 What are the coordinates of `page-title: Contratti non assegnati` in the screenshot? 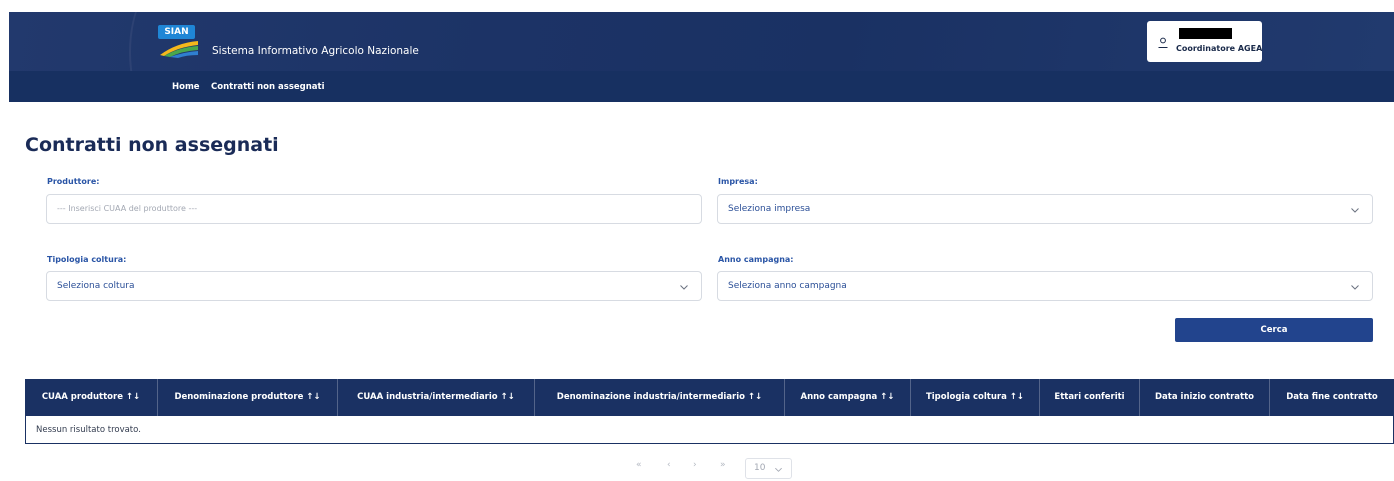 It's located at (152, 145).